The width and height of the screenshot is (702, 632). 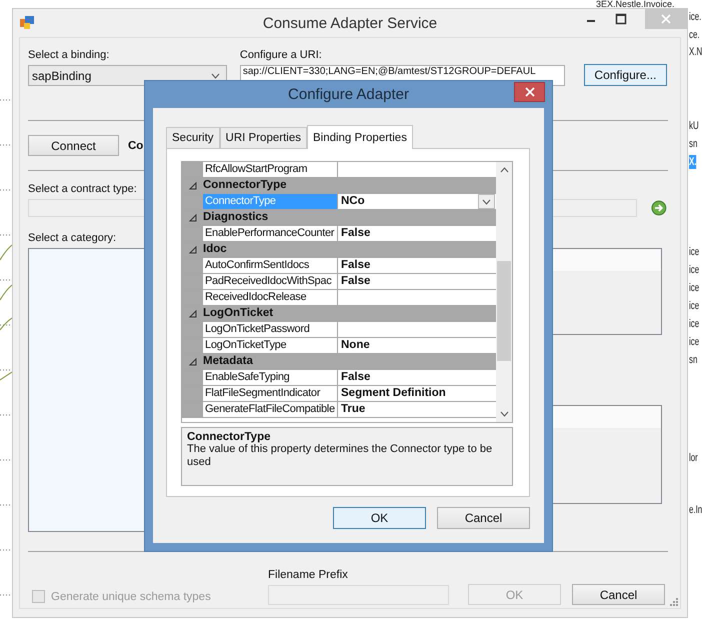 I want to click on status-text: Co, so click(x=136, y=146).